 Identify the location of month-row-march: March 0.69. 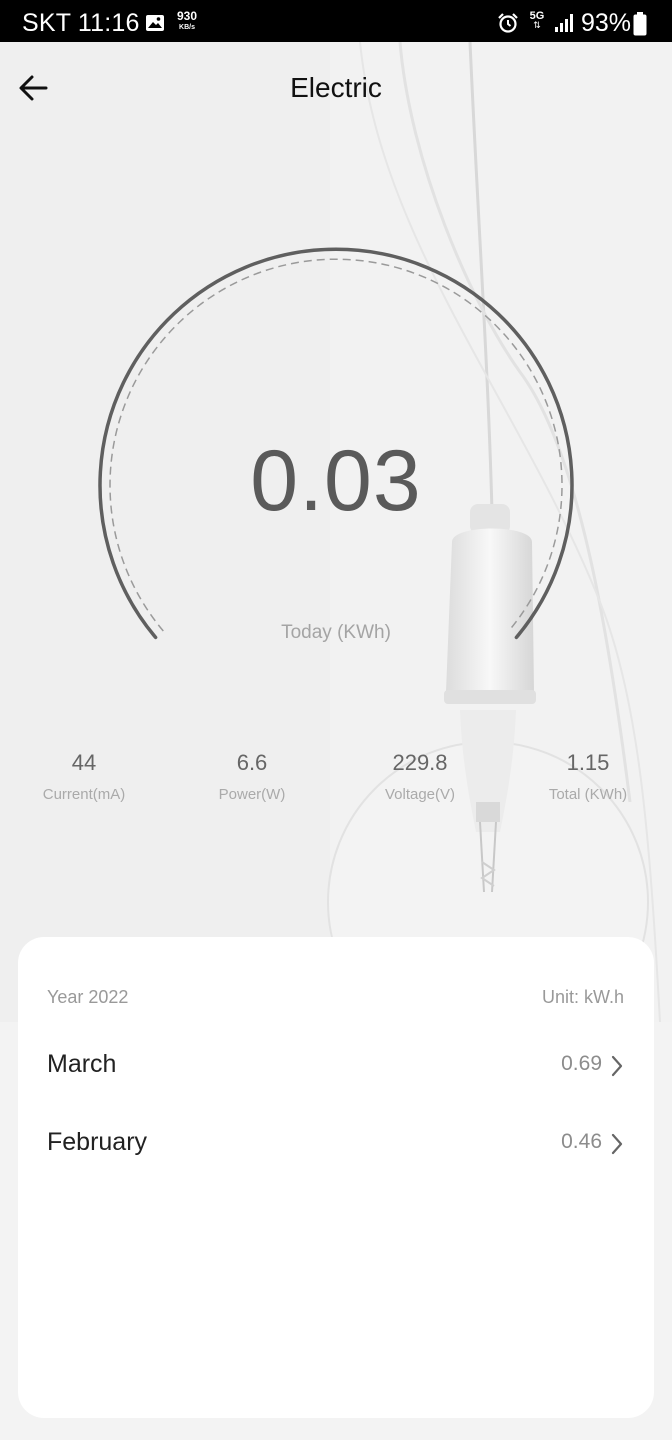
(336, 1070).